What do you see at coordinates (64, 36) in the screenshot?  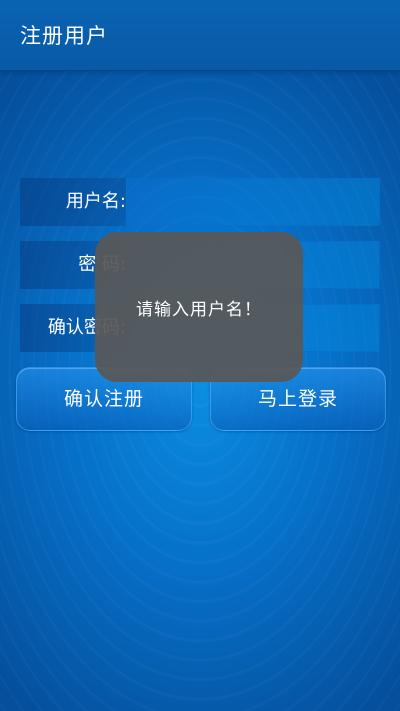 I see `page-title: 注册用户` at bounding box center [64, 36].